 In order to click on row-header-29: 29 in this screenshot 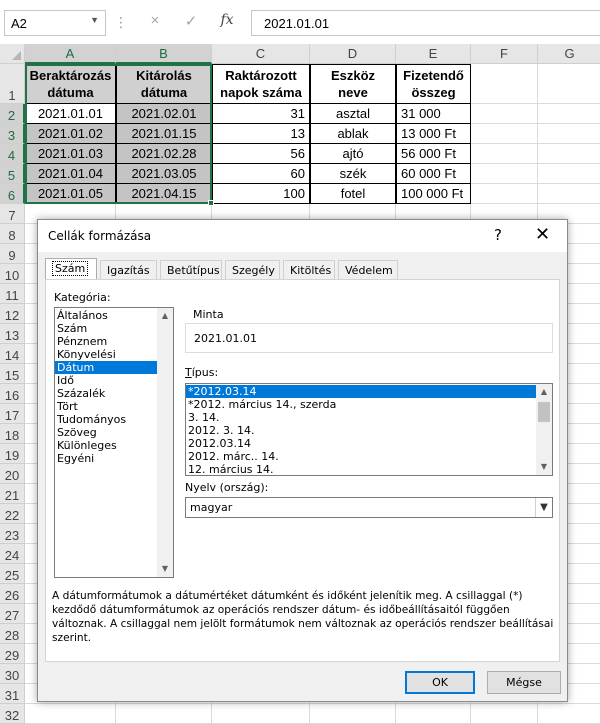, I will do `click(12, 654)`.